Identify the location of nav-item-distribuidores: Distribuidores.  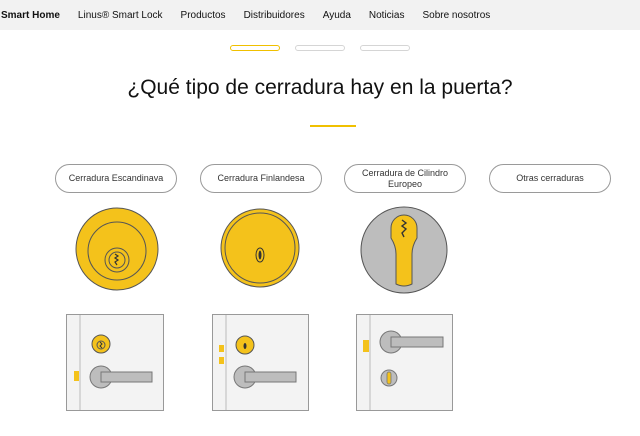
(274, 15).